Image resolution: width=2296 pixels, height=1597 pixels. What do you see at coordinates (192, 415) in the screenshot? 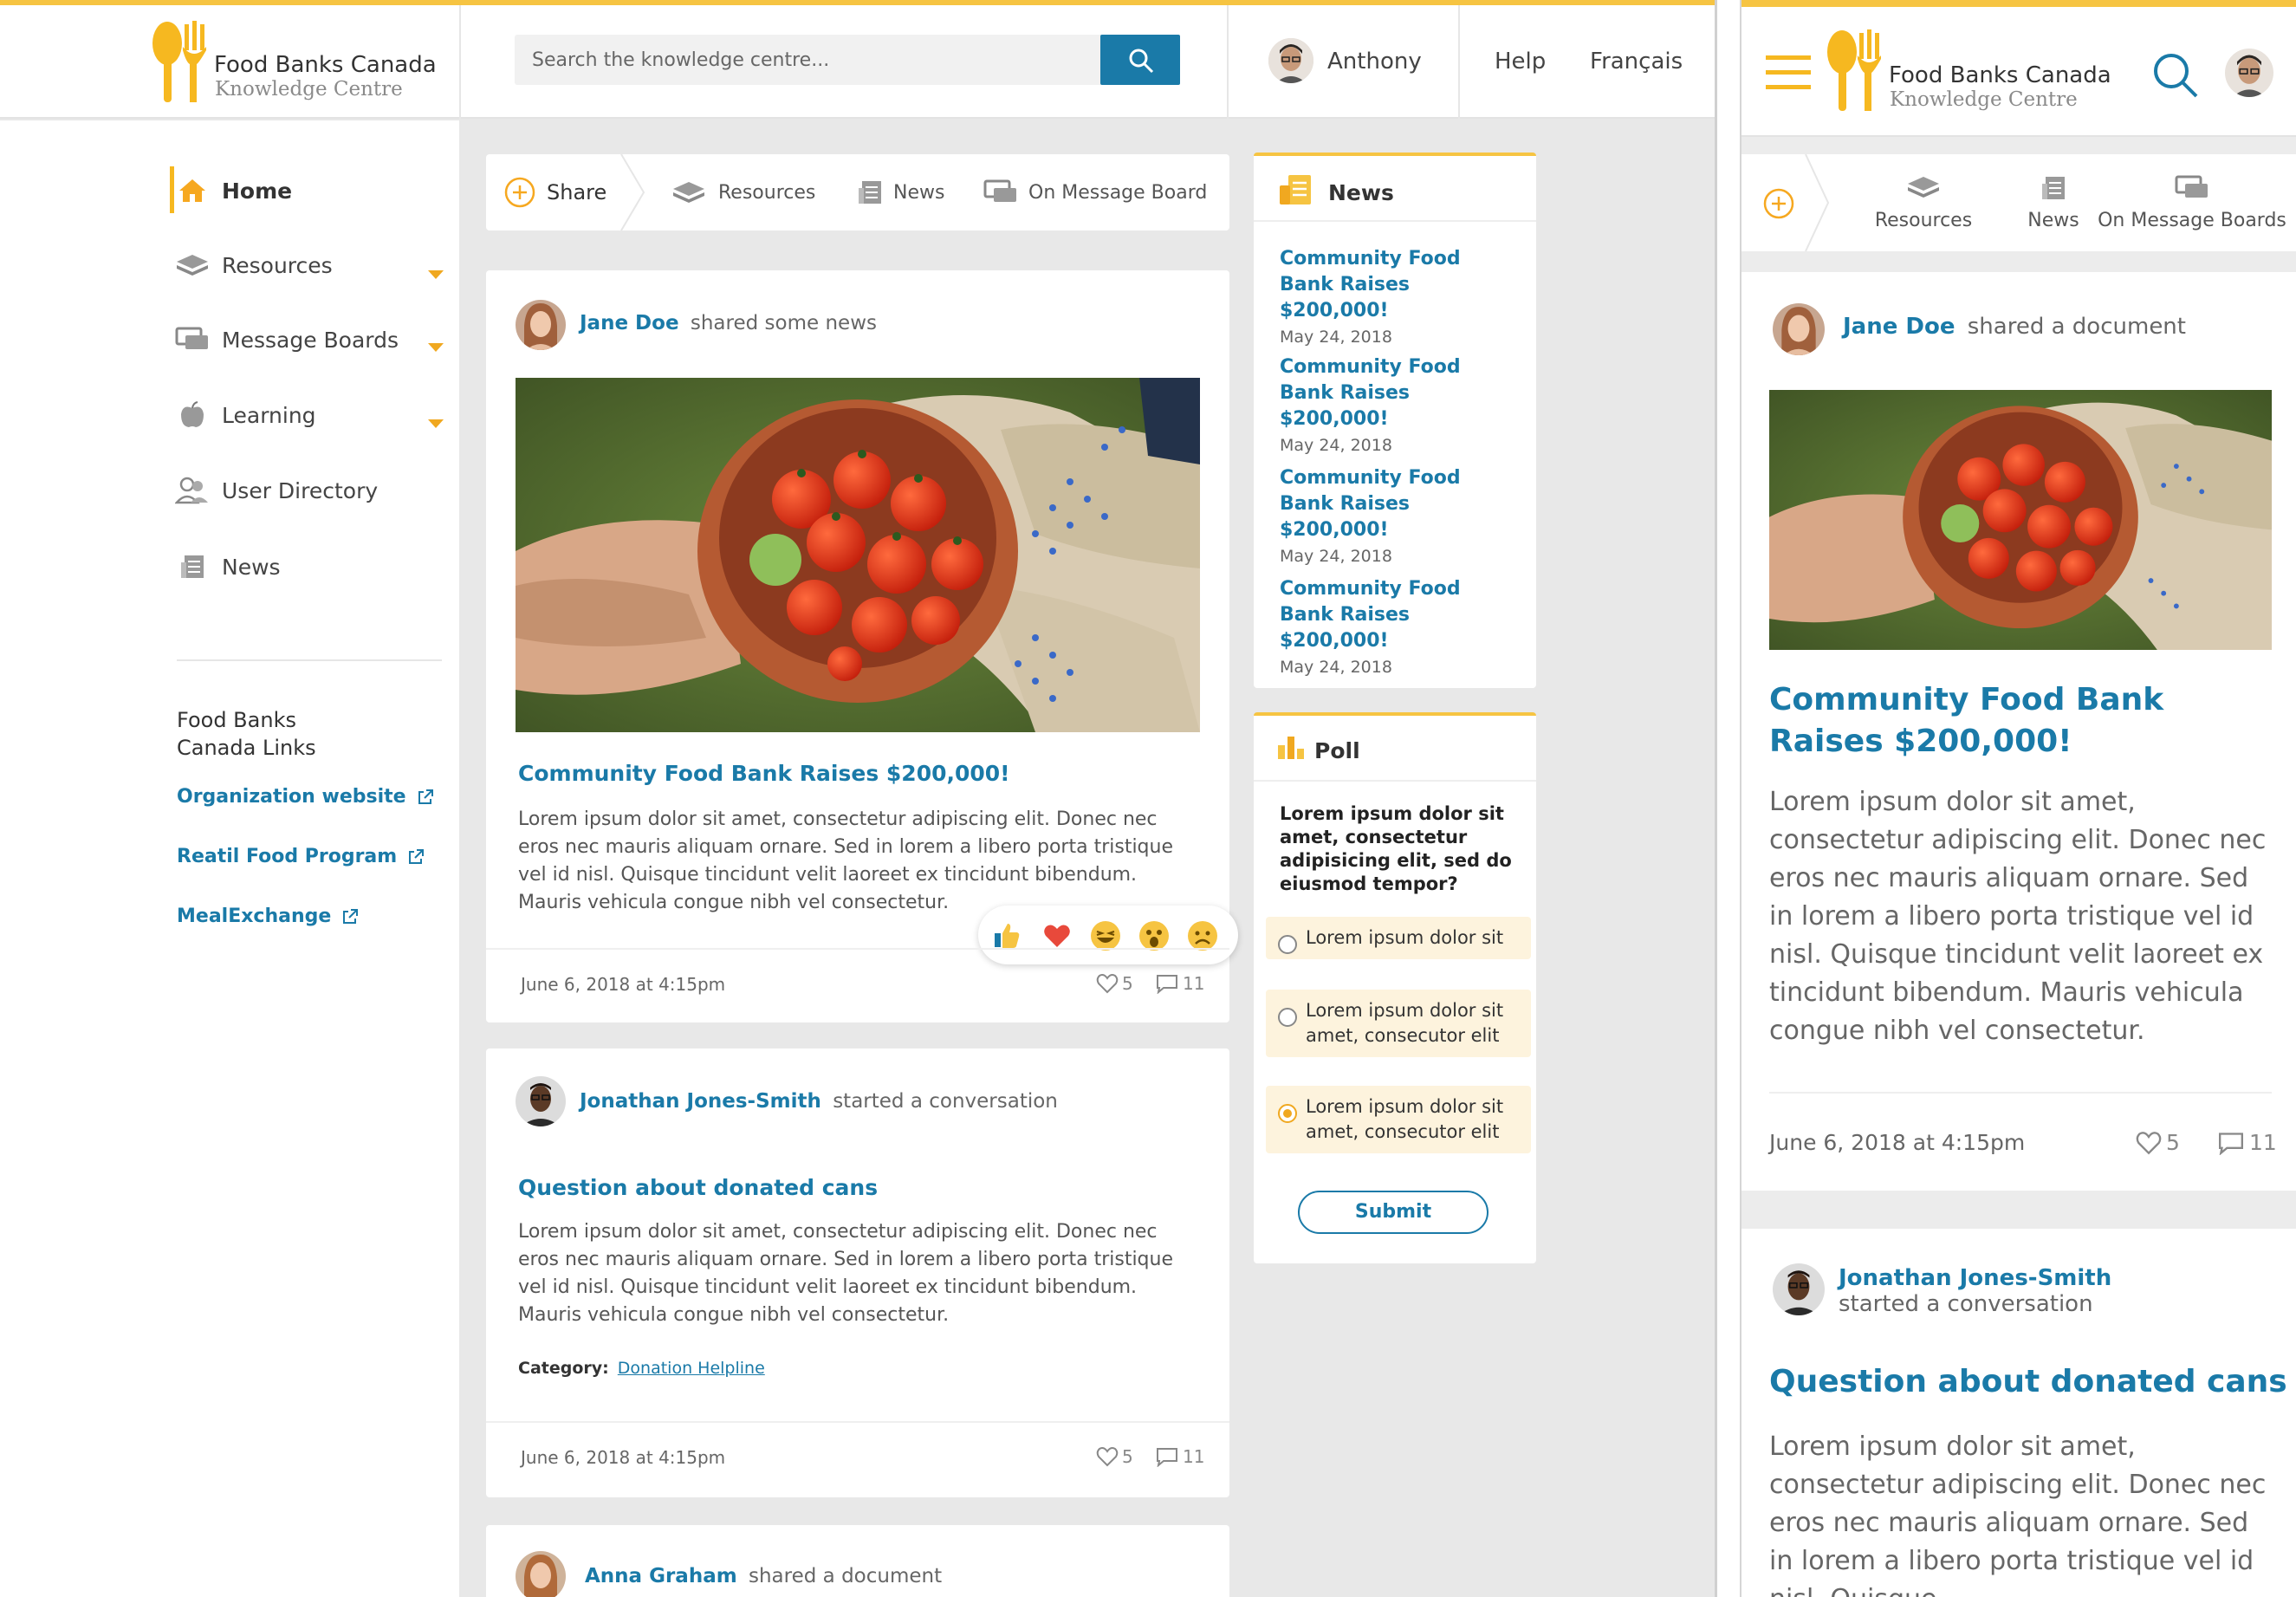
I see `apple-icon` at bounding box center [192, 415].